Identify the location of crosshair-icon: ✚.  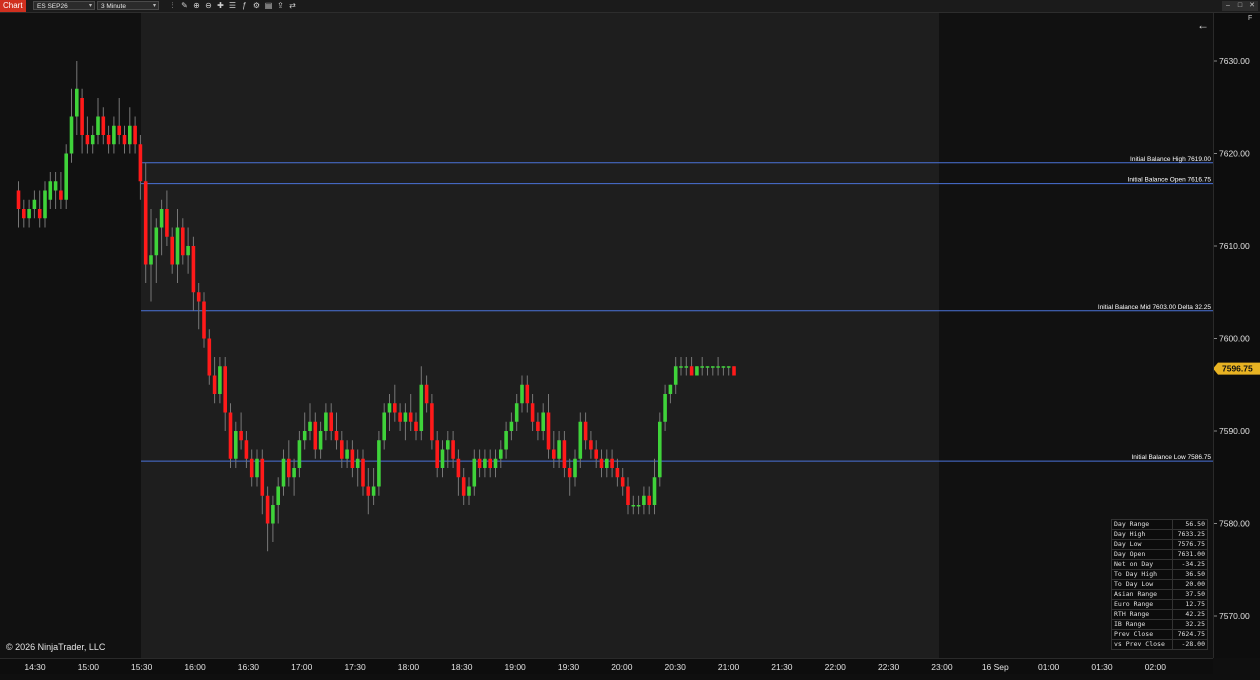
(220, 5).